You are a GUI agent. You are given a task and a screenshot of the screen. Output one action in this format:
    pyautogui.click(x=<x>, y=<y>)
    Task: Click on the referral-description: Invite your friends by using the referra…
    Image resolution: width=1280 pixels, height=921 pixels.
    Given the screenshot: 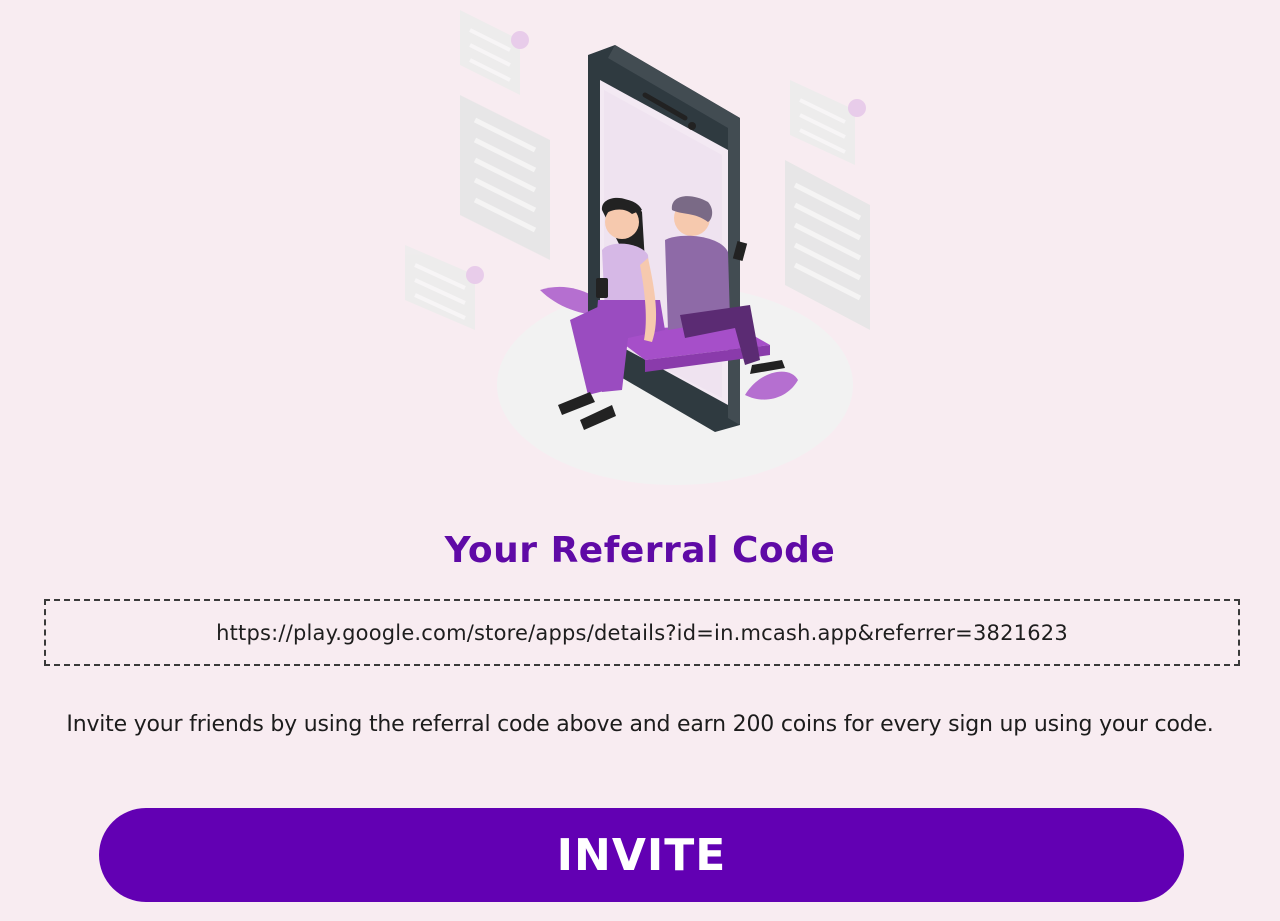 What is the action you would take?
    pyautogui.click(x=640, y=724)
    